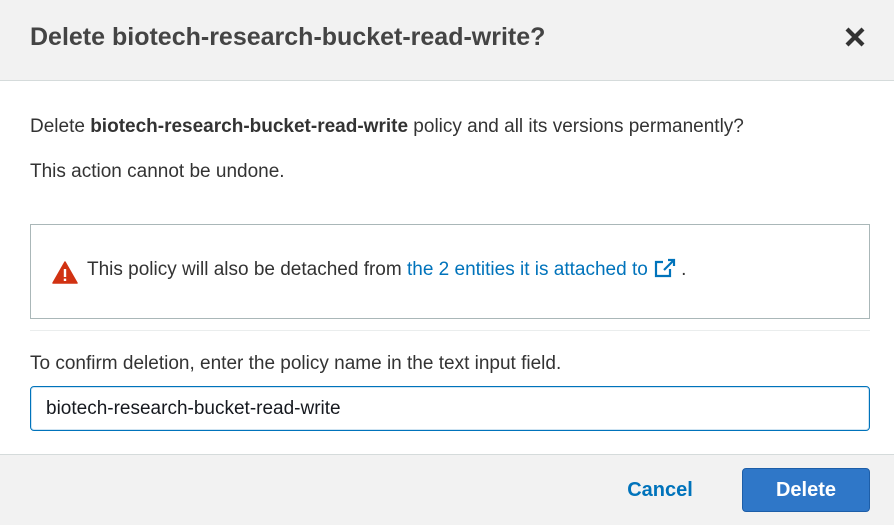 This screenshot has height=525, width=894. Describe the element at coordinates (450, 330) in the screenshot. I see `section-divider` at that location.